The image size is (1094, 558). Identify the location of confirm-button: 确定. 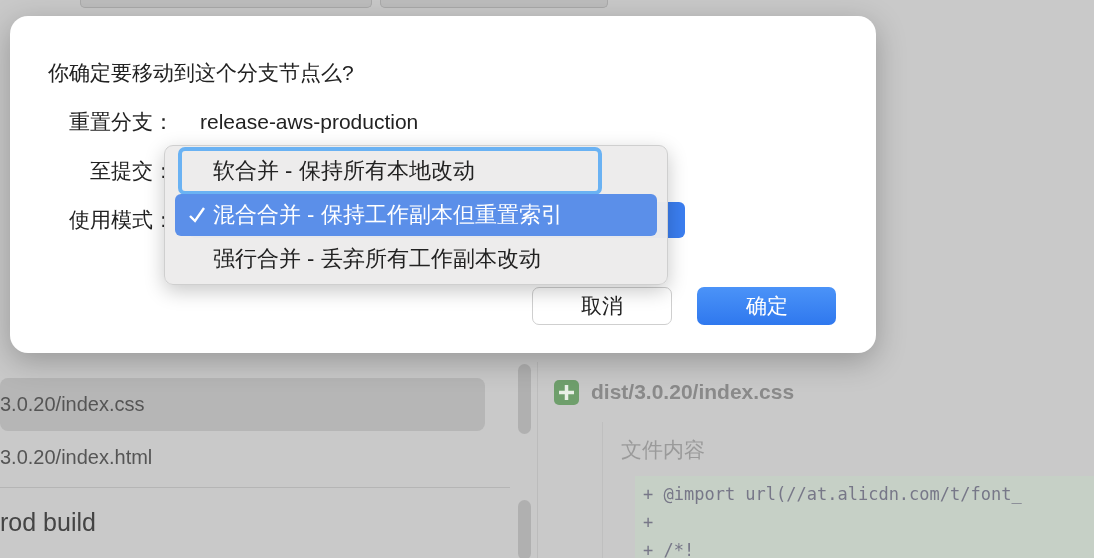
(766, 306).